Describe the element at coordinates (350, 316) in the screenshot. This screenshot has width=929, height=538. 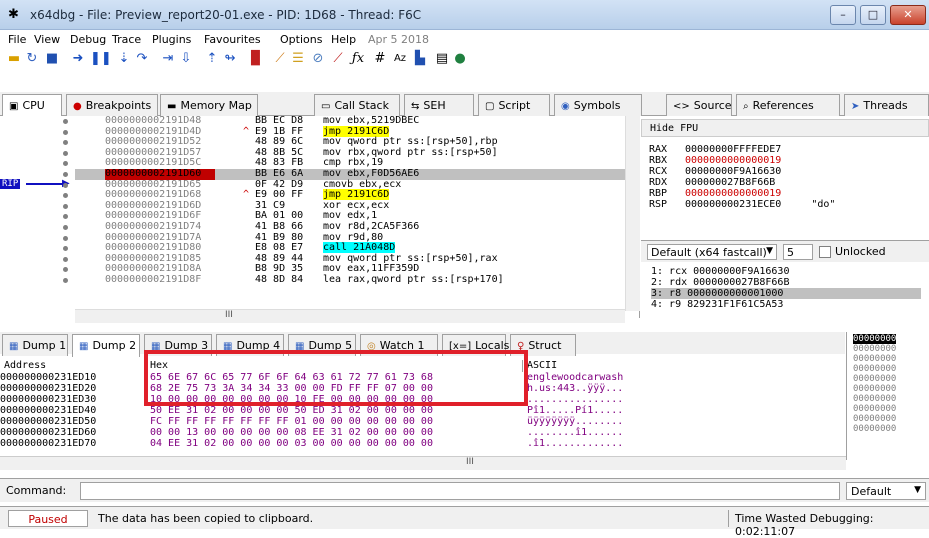
I see `disassembly-hscroll: III` at that location.